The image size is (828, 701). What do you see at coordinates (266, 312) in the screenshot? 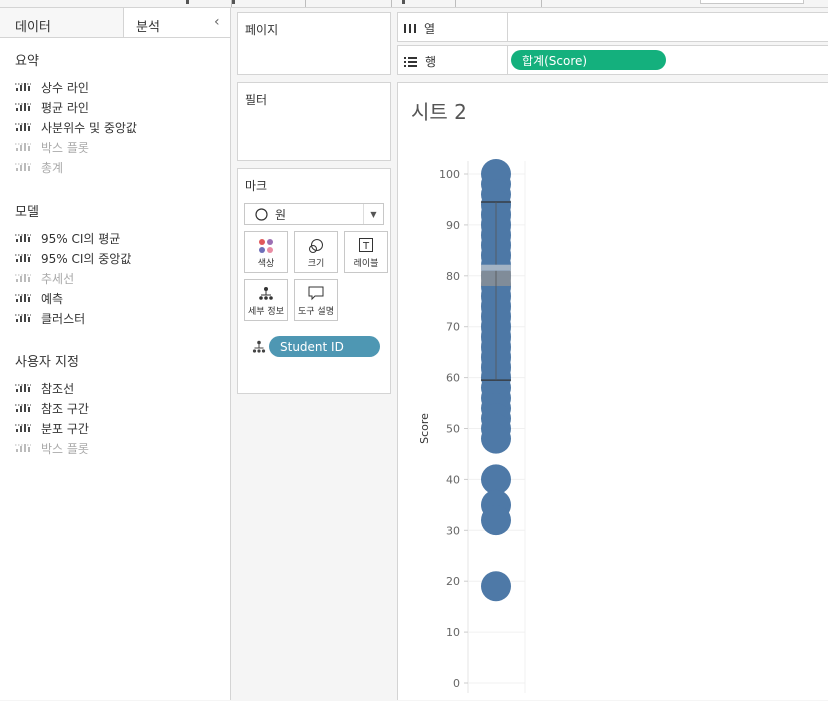
I see `detail-button-label: 세부 정보` at bounding box center [266, 312].